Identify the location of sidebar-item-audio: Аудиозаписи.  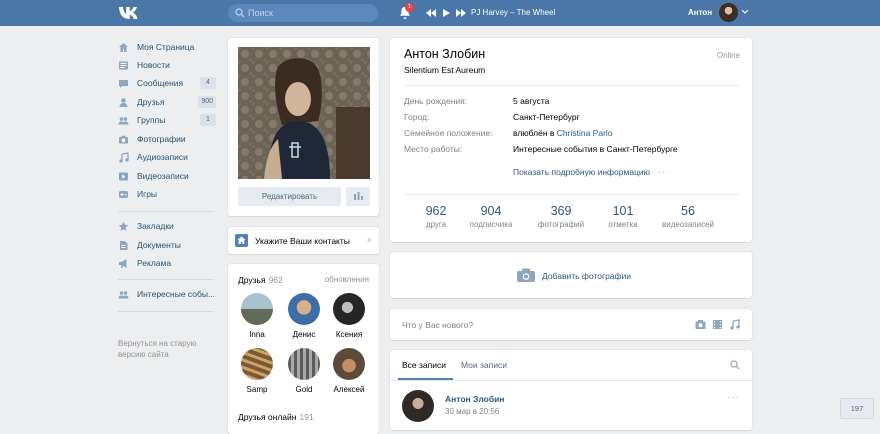
(168, 157).